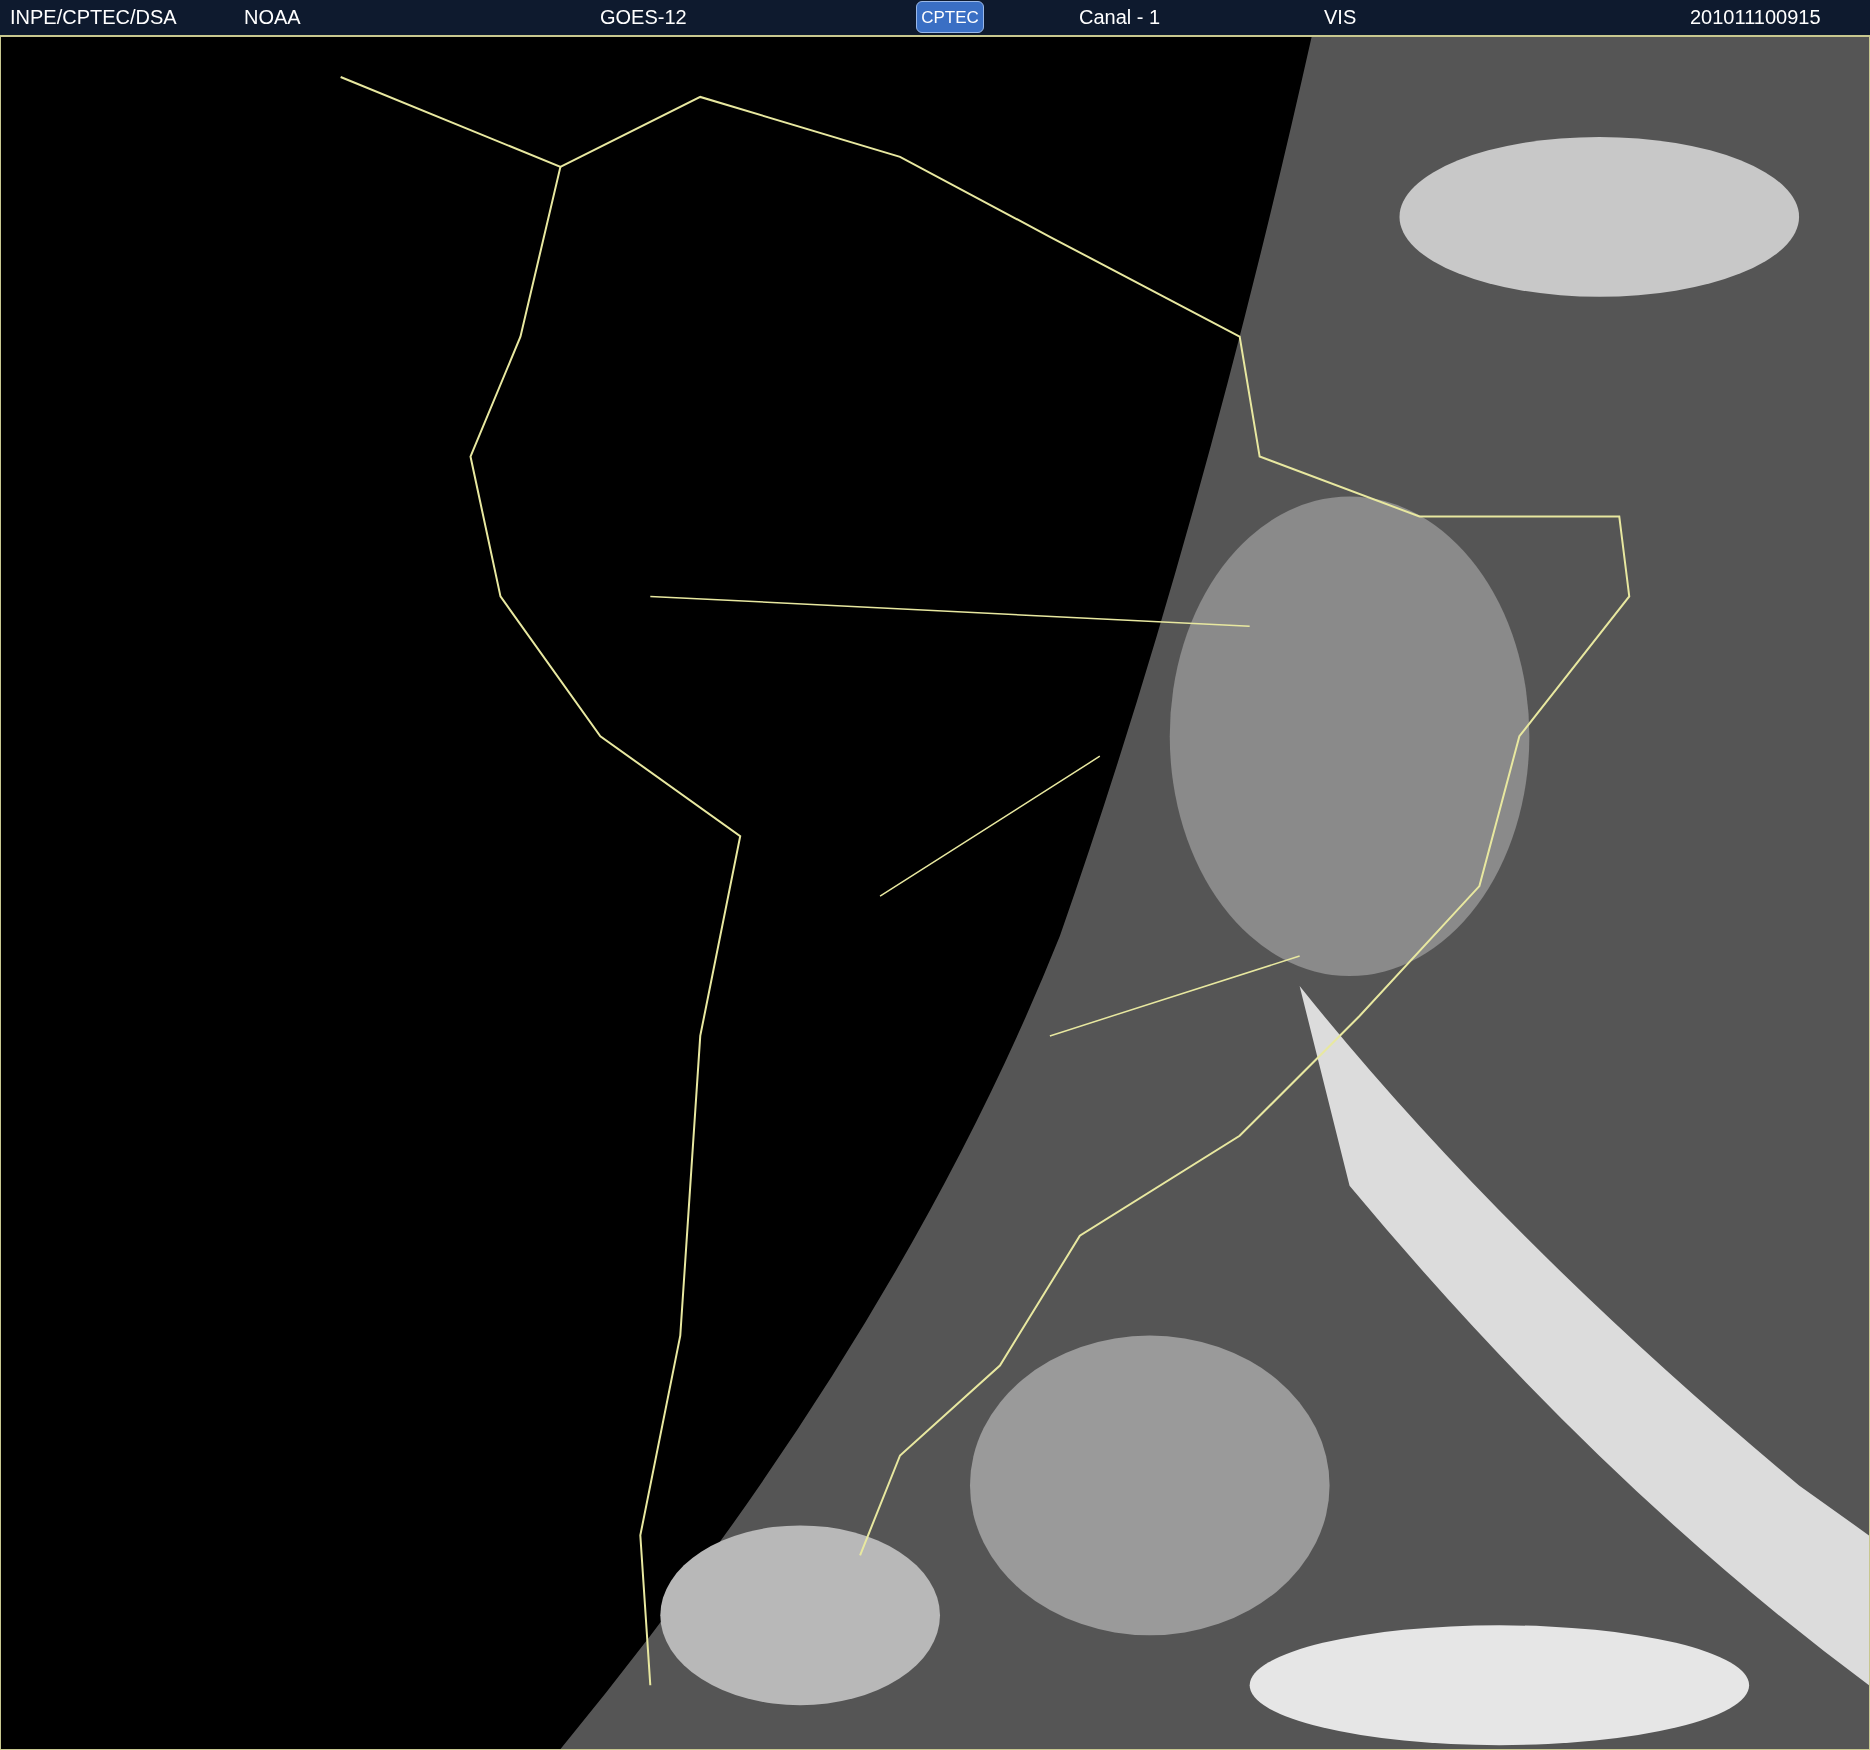  I want to click on logo: CPTEC, so click(950, 17).